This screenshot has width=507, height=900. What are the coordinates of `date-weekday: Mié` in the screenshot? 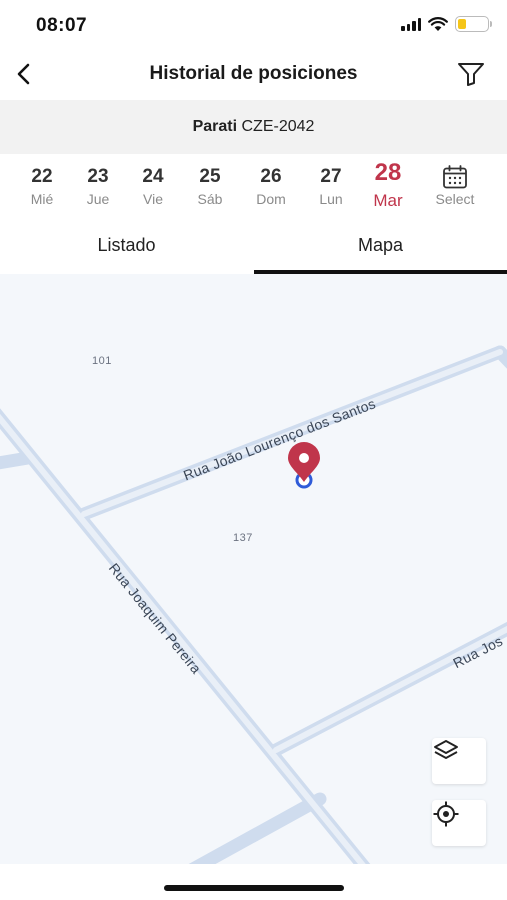 It's located at (42, 199).